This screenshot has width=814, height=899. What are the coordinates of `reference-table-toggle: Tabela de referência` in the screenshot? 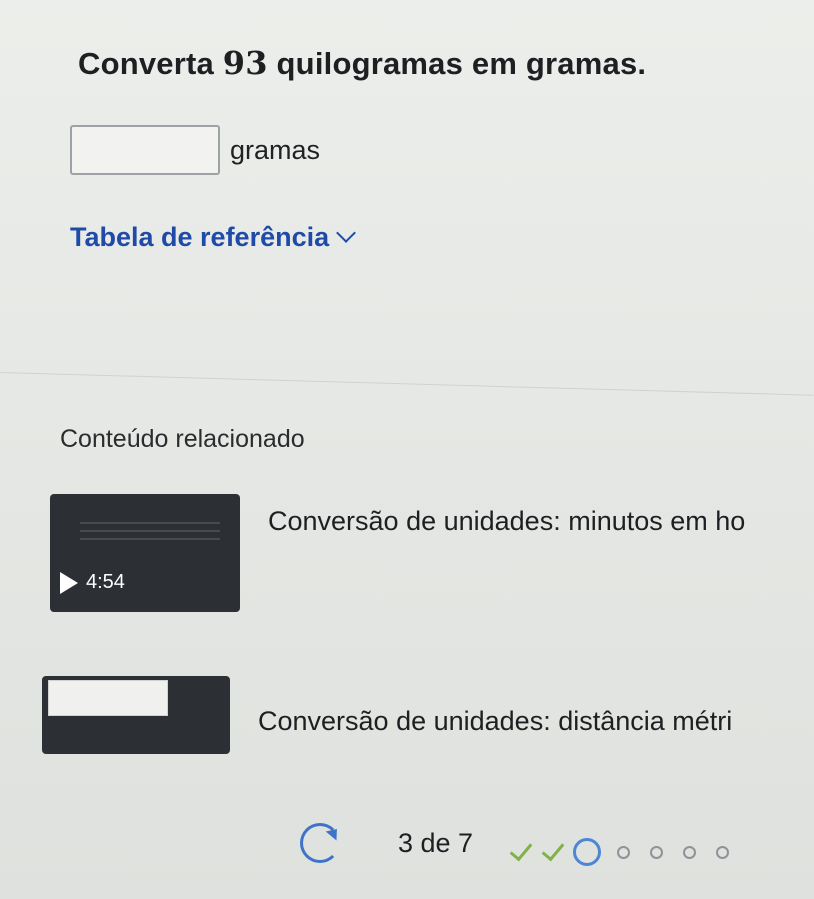 It's located at (213, 237).